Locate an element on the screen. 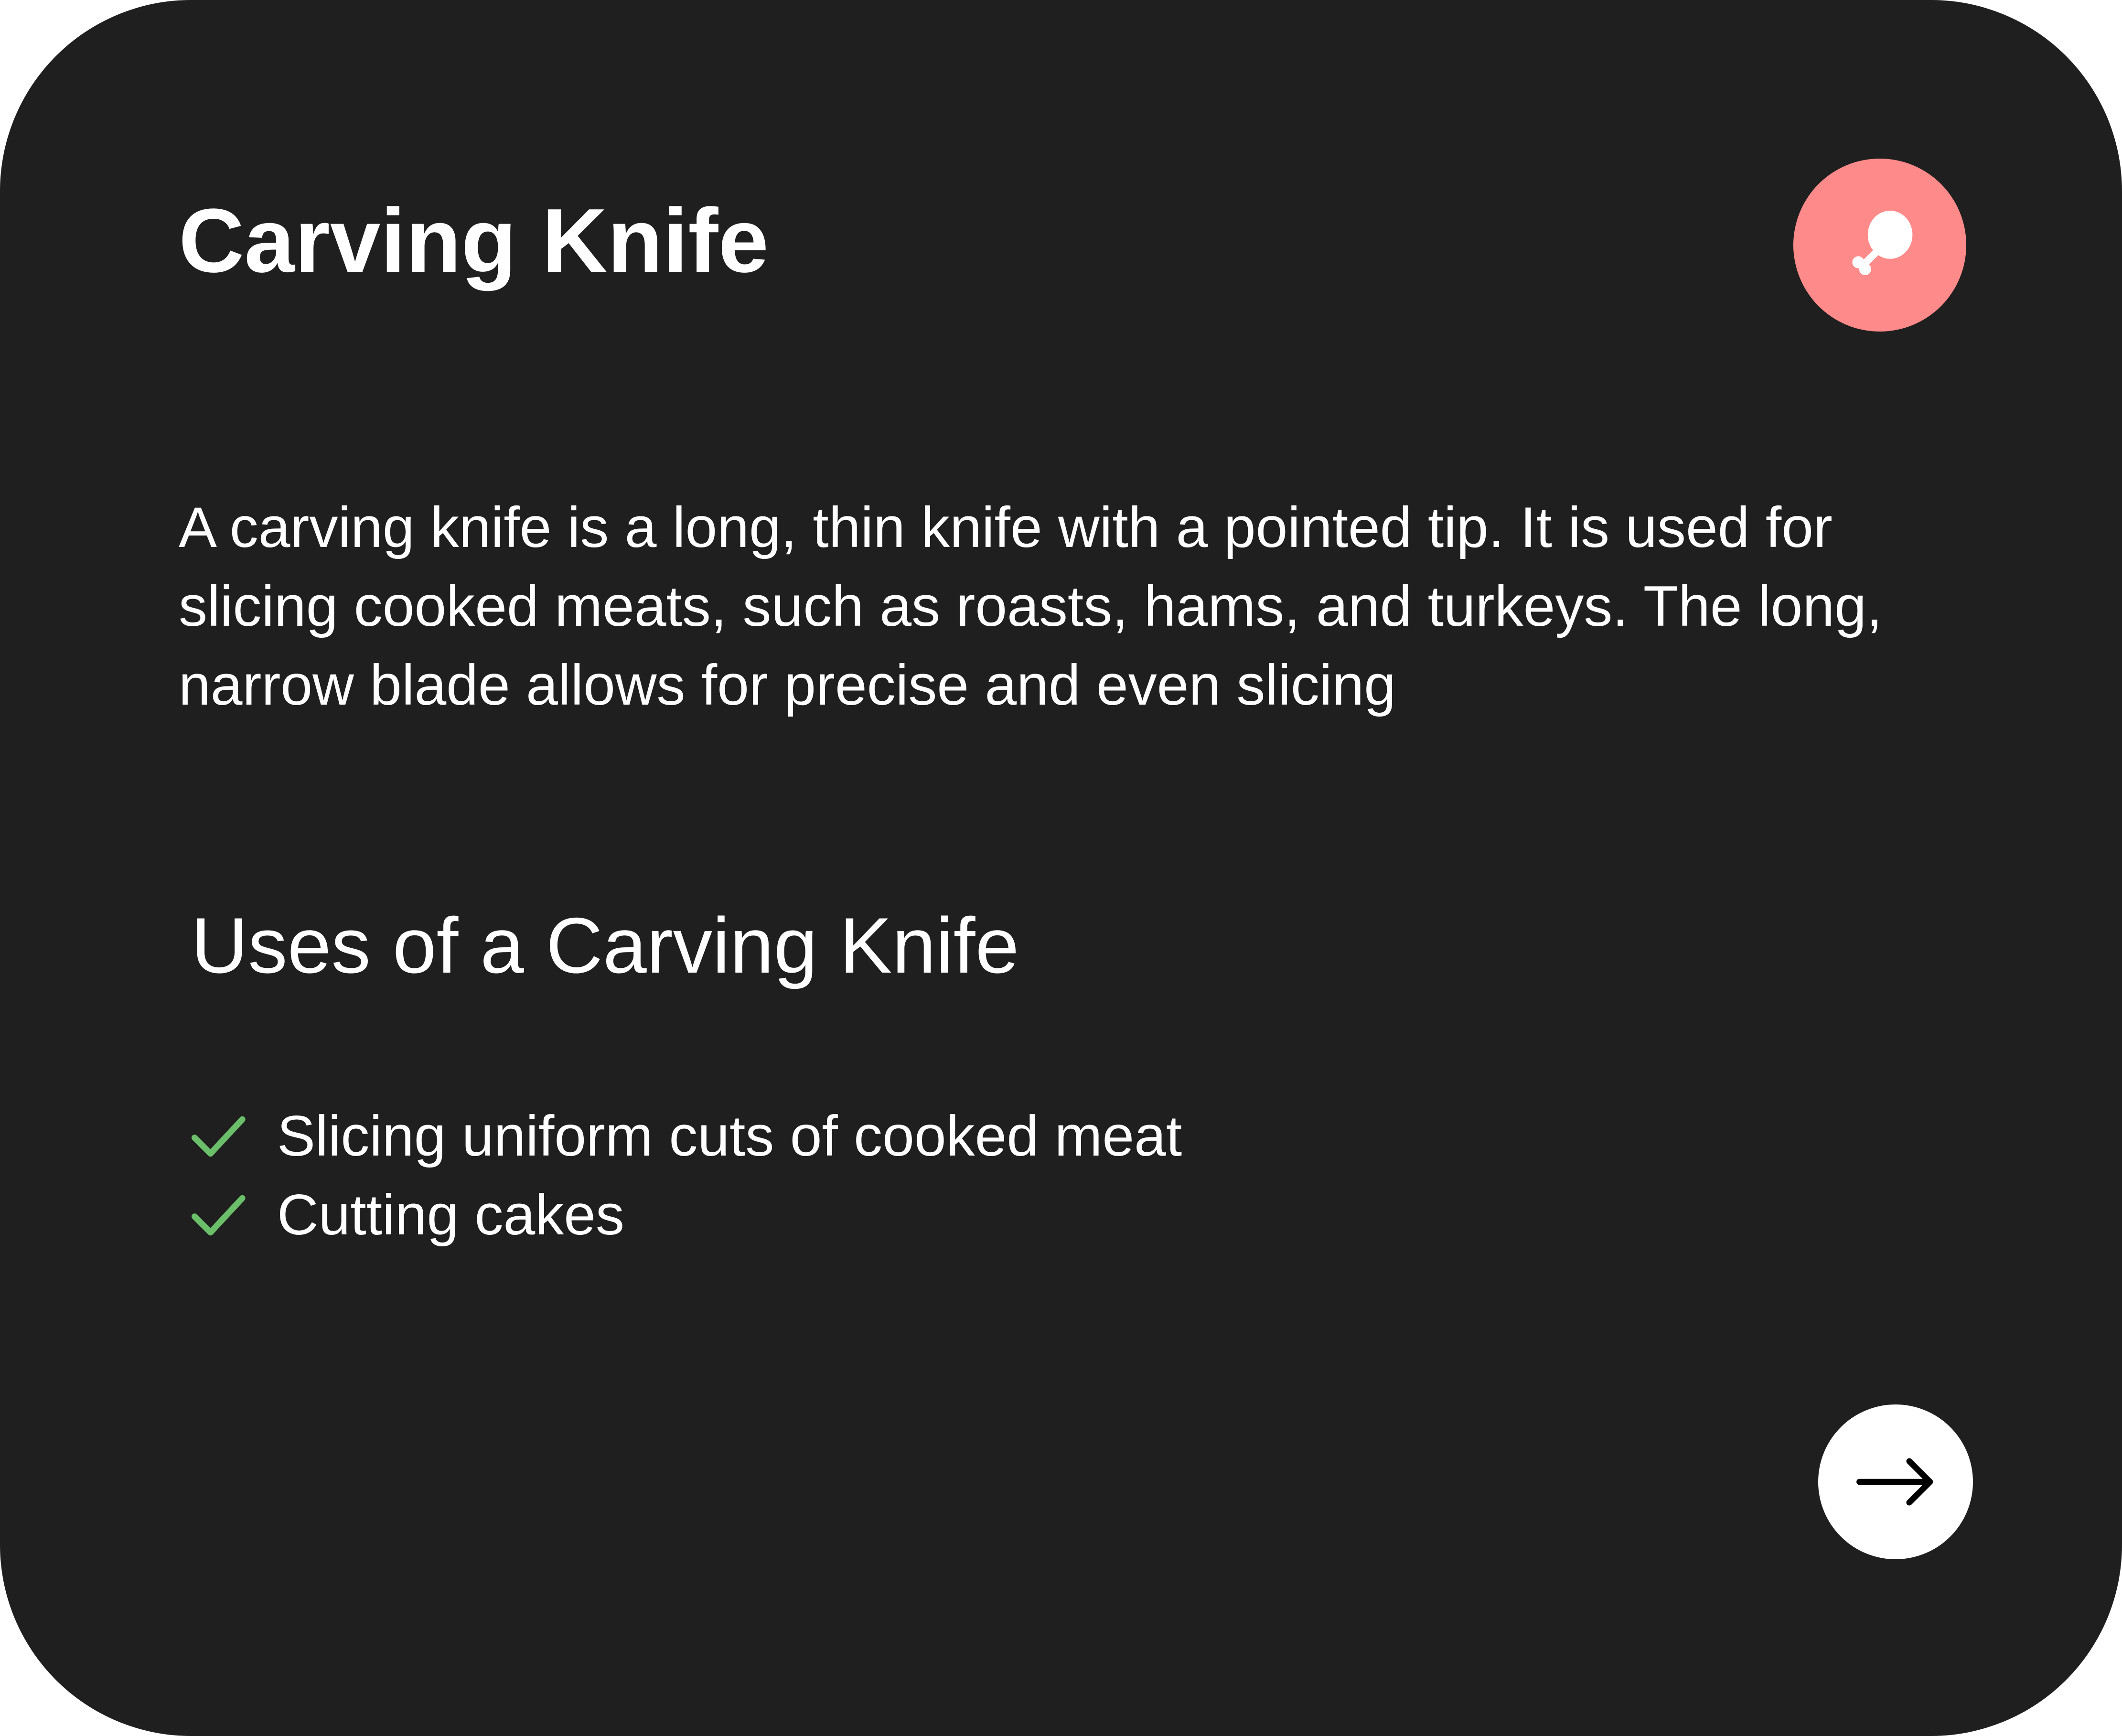 This screenshot has height=1736, width=2122. next-button is located at coordinates (1895, 1481).